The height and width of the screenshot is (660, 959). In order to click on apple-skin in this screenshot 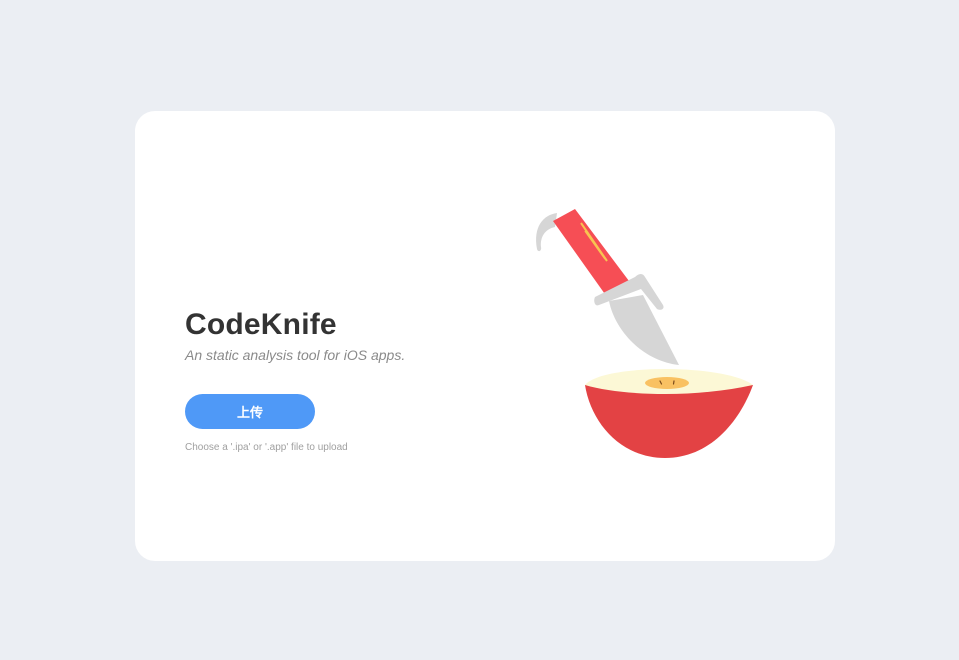, I will do `click(669, 421)`.